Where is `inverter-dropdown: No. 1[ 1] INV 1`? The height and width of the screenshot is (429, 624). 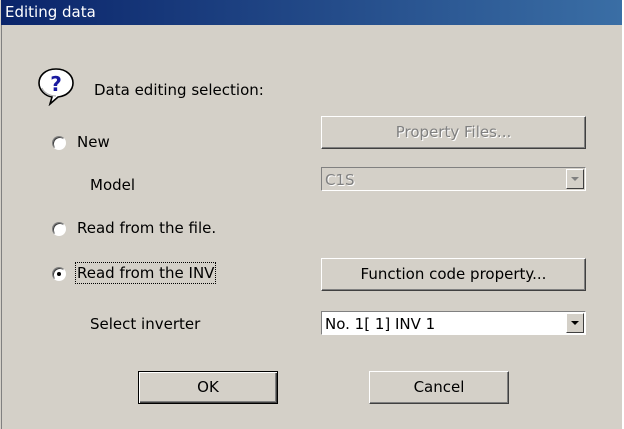
inverter-dropdown: No. 1[ 1] INV 1 is located at coordinates (453, 323).